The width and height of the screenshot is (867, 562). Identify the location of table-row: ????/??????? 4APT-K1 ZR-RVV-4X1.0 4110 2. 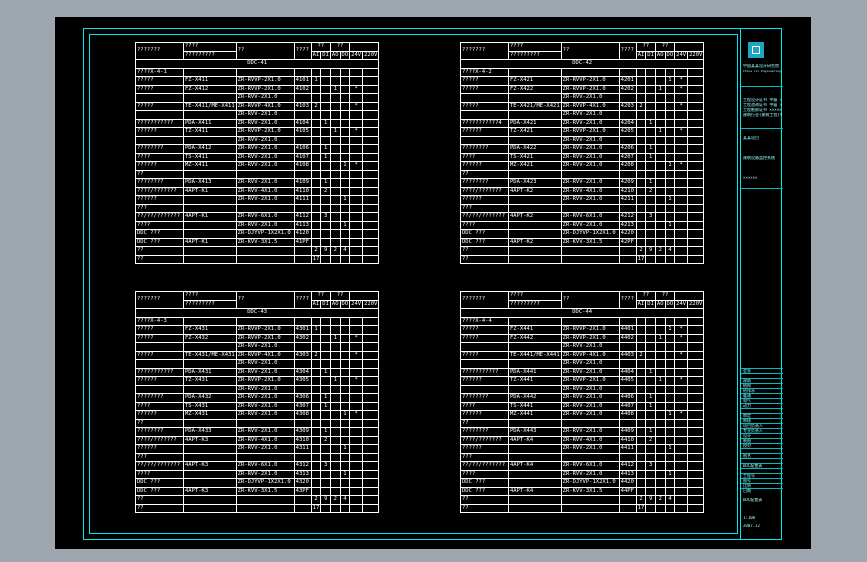
(257, 191).